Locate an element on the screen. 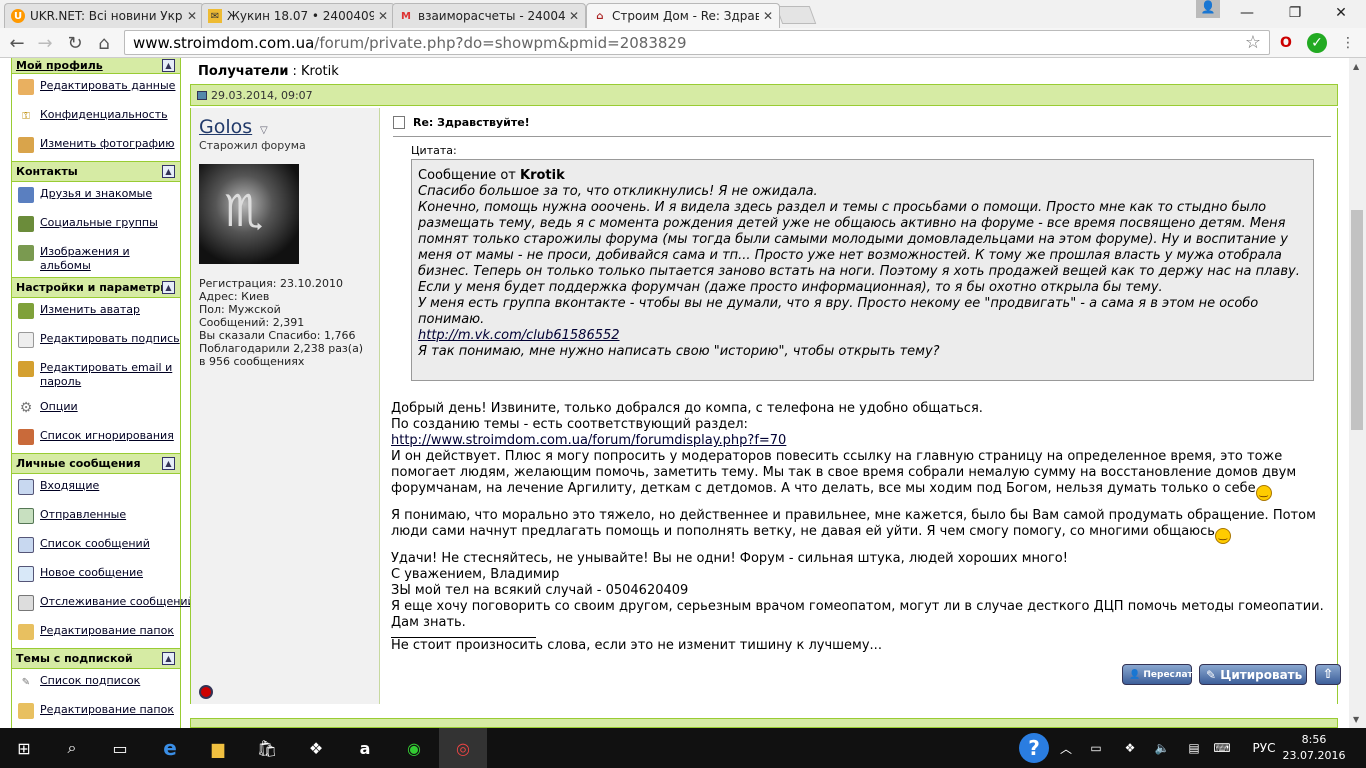 Image resolution: width=1366 pixels, height=768 pixels. new-tab-button is located at coordinates (796, 15).